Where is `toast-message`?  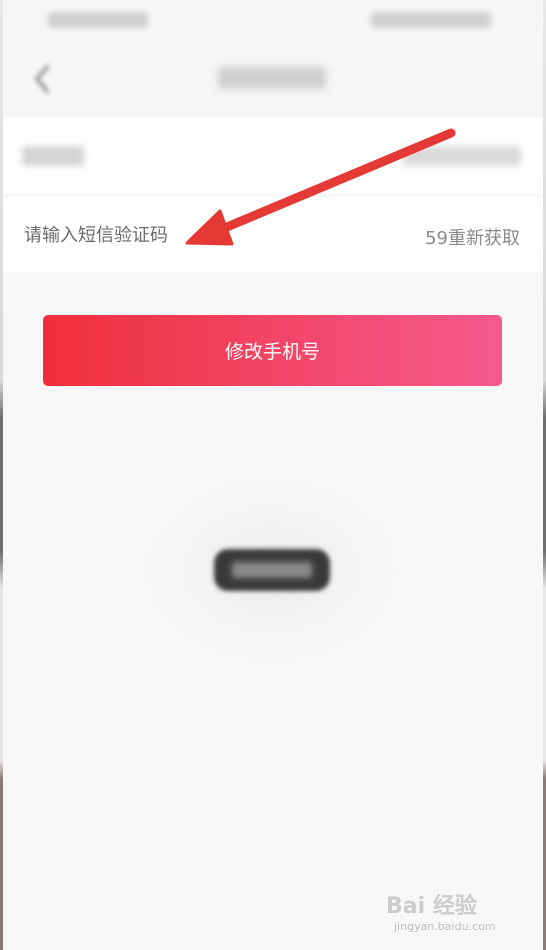
toast-message is located at coordinates (272, 570).